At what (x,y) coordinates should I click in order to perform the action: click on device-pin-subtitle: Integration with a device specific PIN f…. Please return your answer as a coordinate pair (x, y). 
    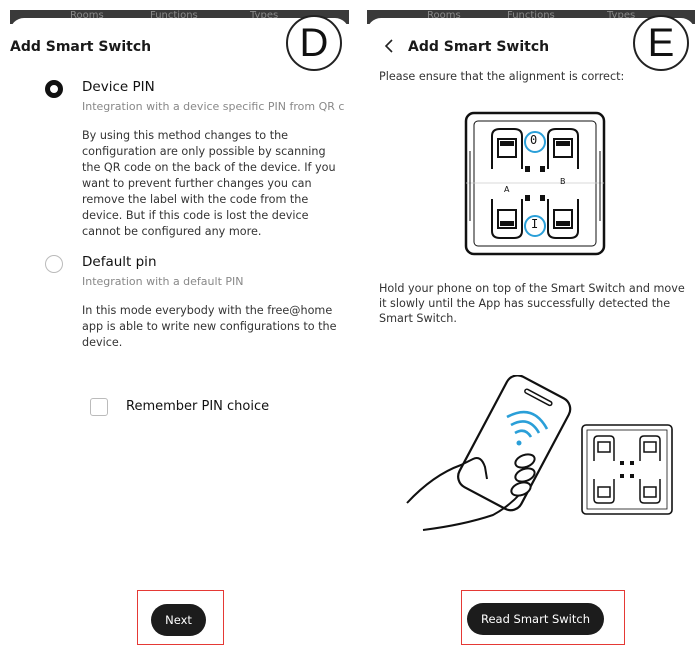
    Looking at the image, I should click on (213, 106).